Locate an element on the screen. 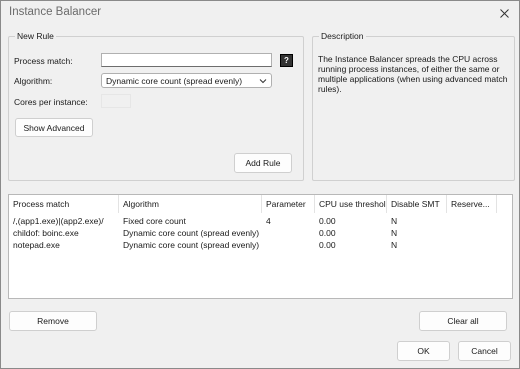 This screenshot has width=520, height=369. cell-process-match: childof: boinc.exe is located at coordinates (46, 233).